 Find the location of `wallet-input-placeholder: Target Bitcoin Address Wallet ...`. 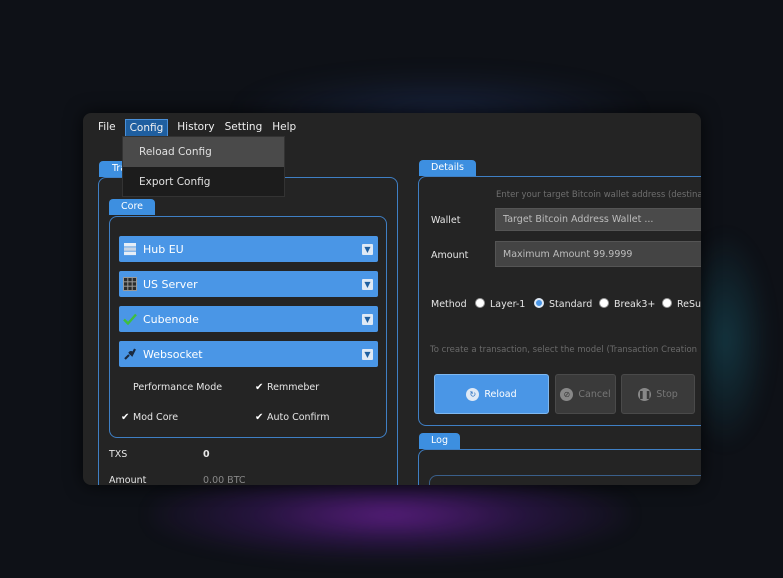

wallet-input-placeholder: Target Bitcoin Address Wallet ... is located at coordinates (578, 219).